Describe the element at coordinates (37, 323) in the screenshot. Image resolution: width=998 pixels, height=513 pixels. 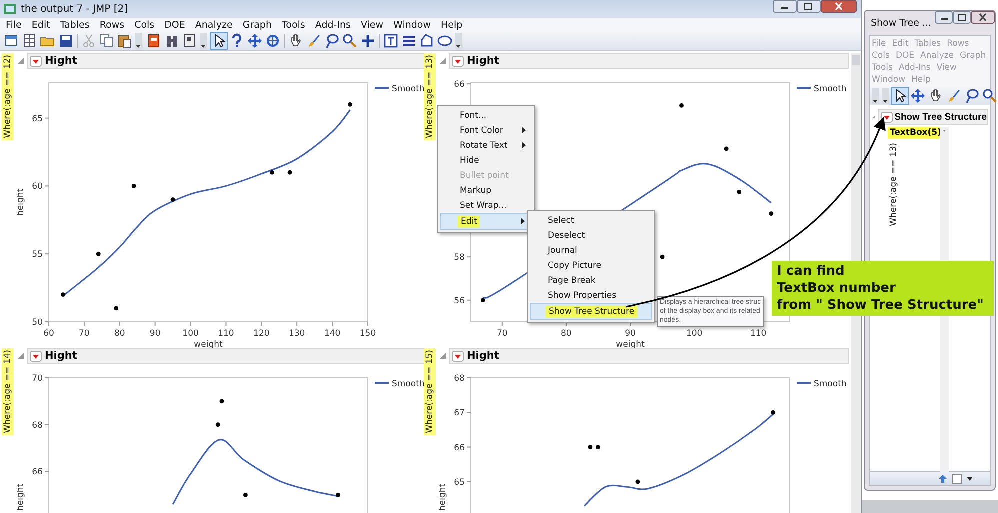
I see `axis-tick-label: 50` at that location.